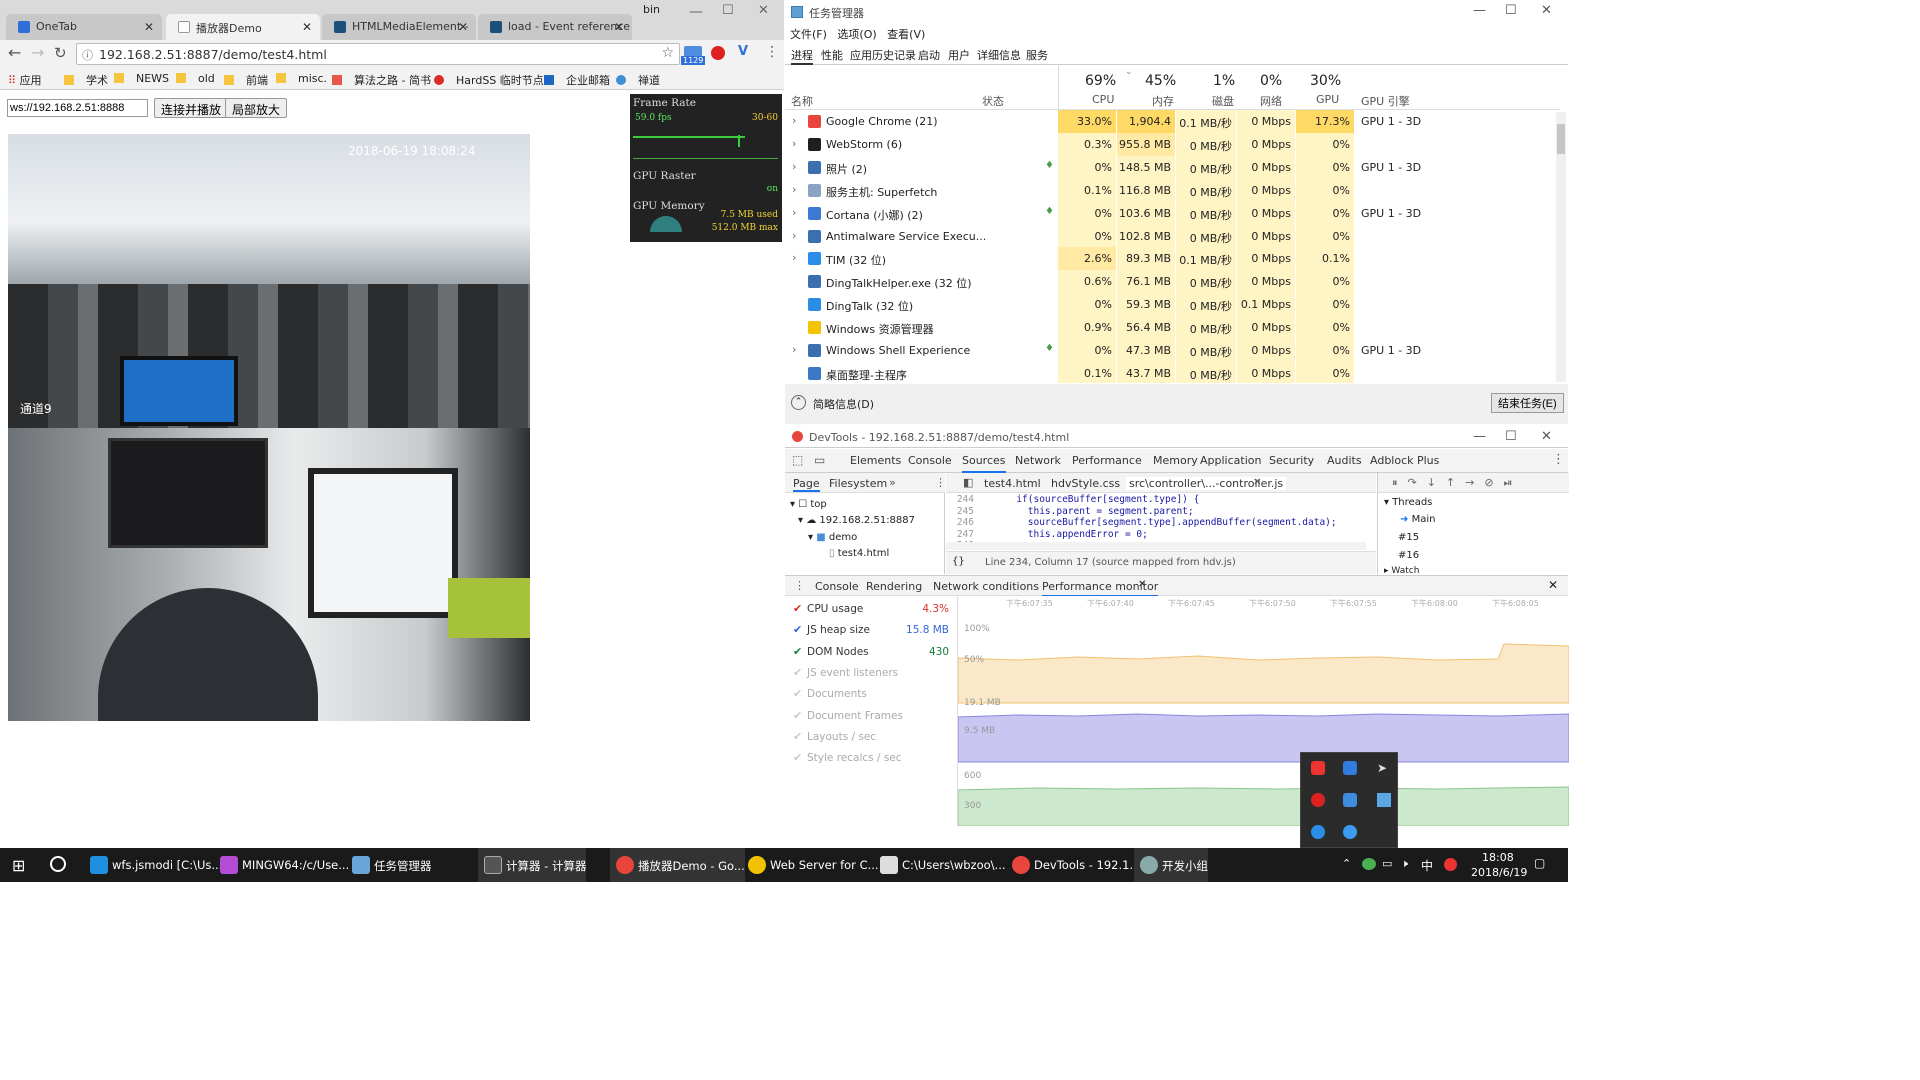 The height and width of the screenshot is (1080, 1920). What do you see at coordinates (802, 101) in the screenshot?
I see `col-name: 名称` at bounding box center [802, 101].